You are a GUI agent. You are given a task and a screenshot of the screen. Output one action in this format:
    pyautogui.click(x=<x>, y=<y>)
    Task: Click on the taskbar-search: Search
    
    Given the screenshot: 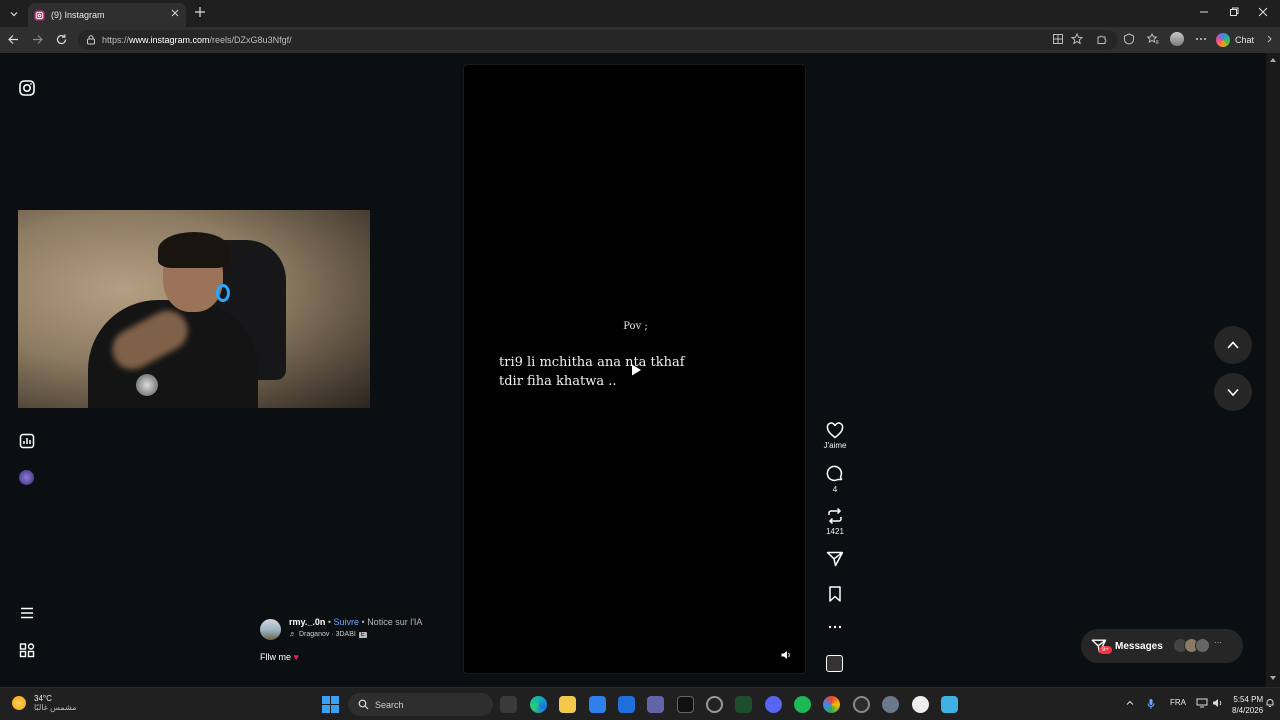 What is the action you would take?
    pyautogui.click(x=420, y=704)
    